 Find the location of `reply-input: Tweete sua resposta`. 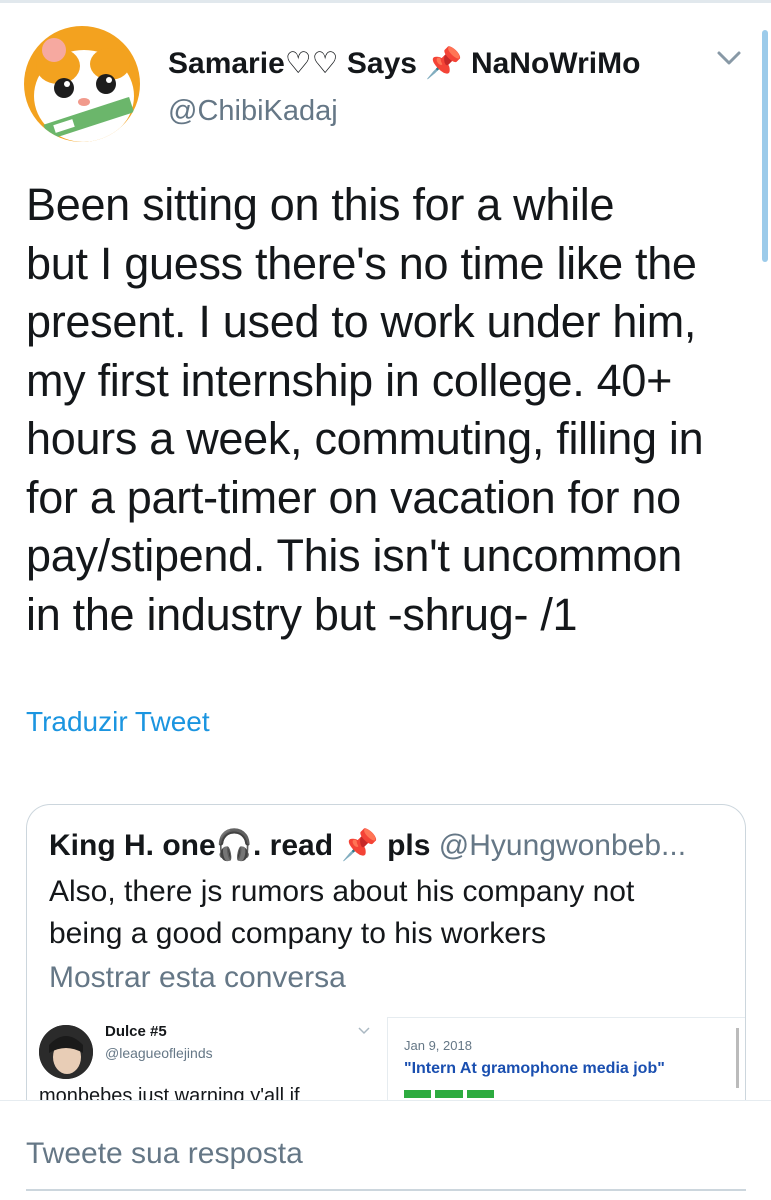

reply-input: Tweete sua resposta is located at coordinates (164, 1154).